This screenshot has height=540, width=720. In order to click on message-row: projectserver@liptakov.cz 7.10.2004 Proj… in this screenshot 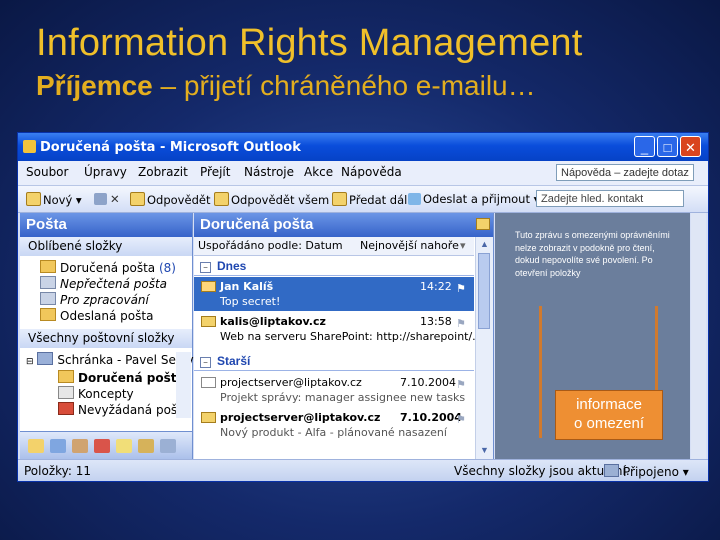, I will do `click(334, 390)`.